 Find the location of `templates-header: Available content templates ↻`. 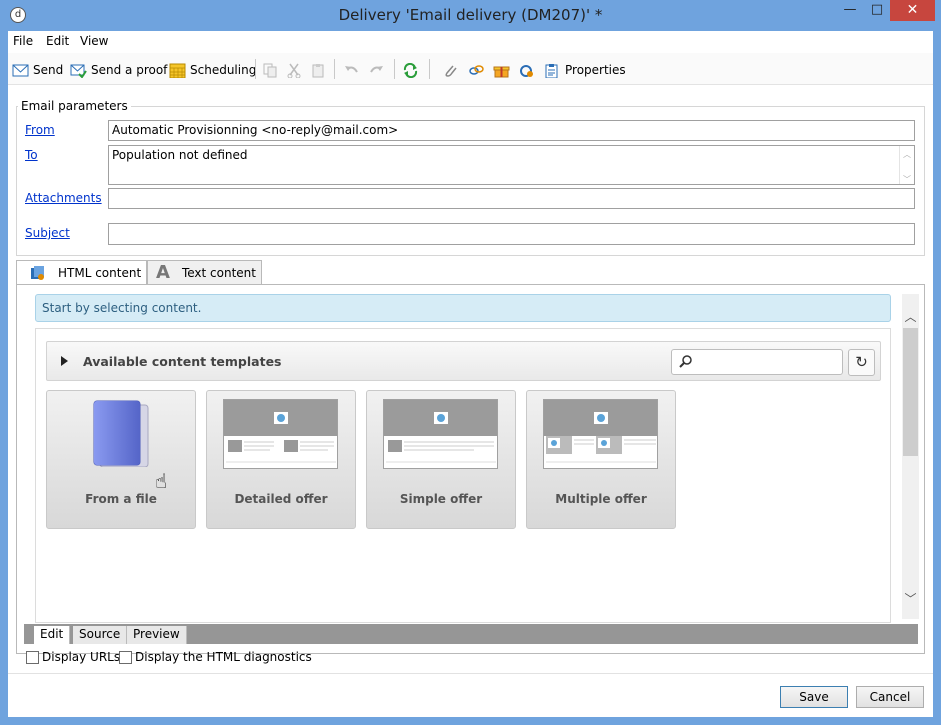

templates-header: Available content templates ↻ is located at coordinates (463, 361).